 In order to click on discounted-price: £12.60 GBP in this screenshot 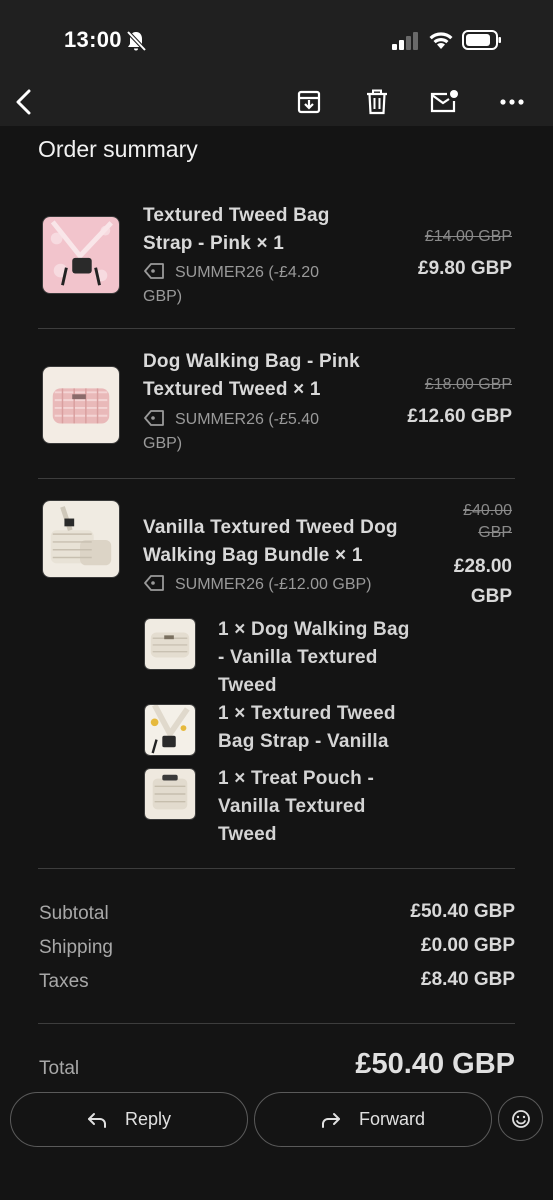, I will do `click(459, 416)`.